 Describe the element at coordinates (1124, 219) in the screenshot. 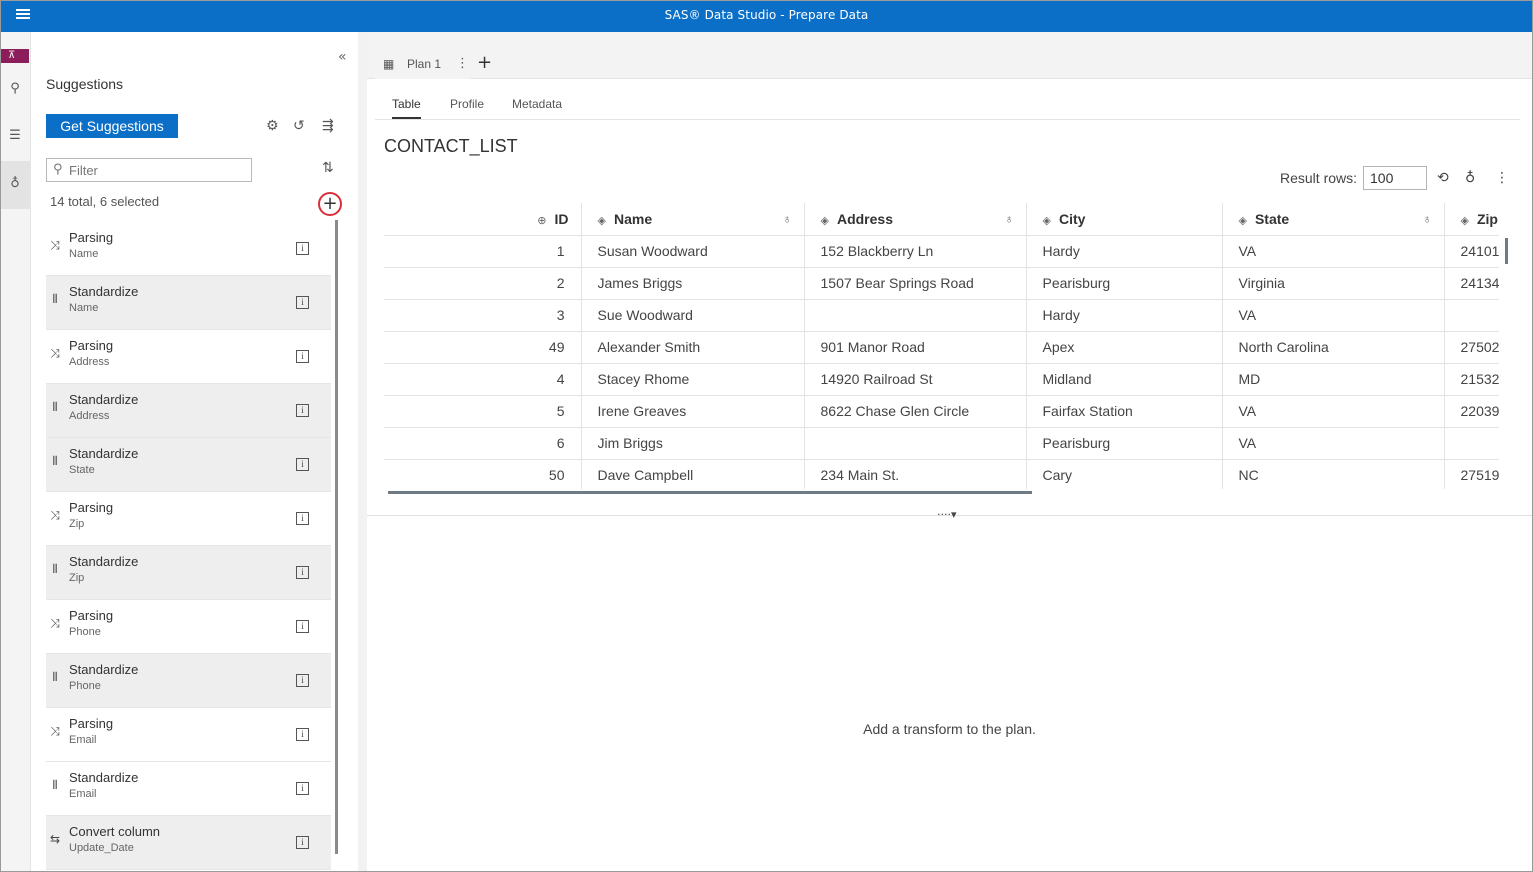

I see `column-header-city: ◈ City` at that location.